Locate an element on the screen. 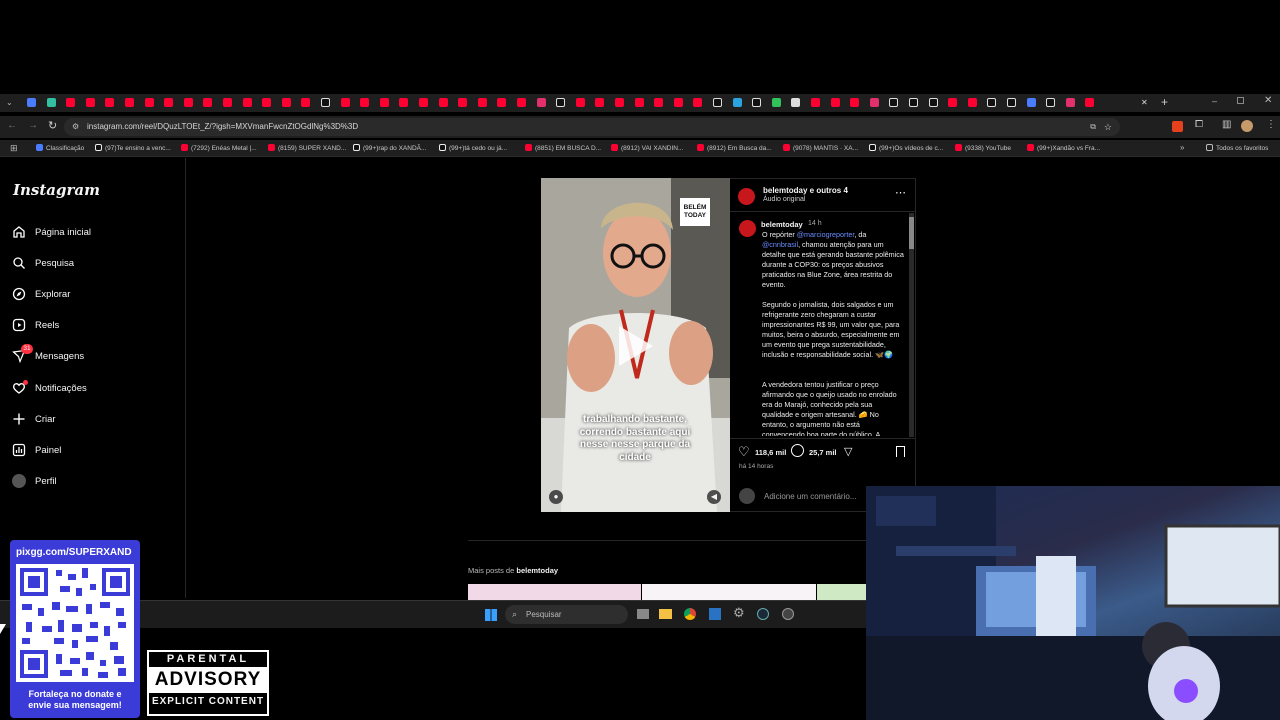 Image resolution: width=1280 pixels, height=720 pixels. likes-count: 118,6 mil is located at coordinates (770, 452).